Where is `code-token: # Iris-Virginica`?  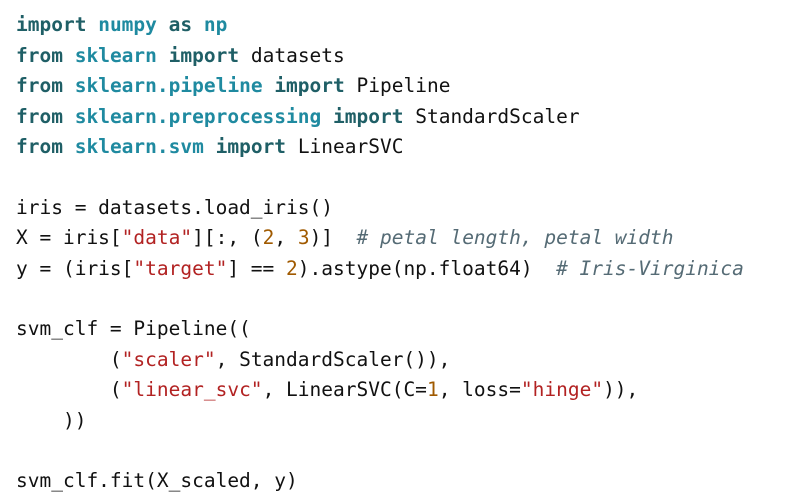
code-token: # Iris-Virginica is located at coordinates (650, 268).